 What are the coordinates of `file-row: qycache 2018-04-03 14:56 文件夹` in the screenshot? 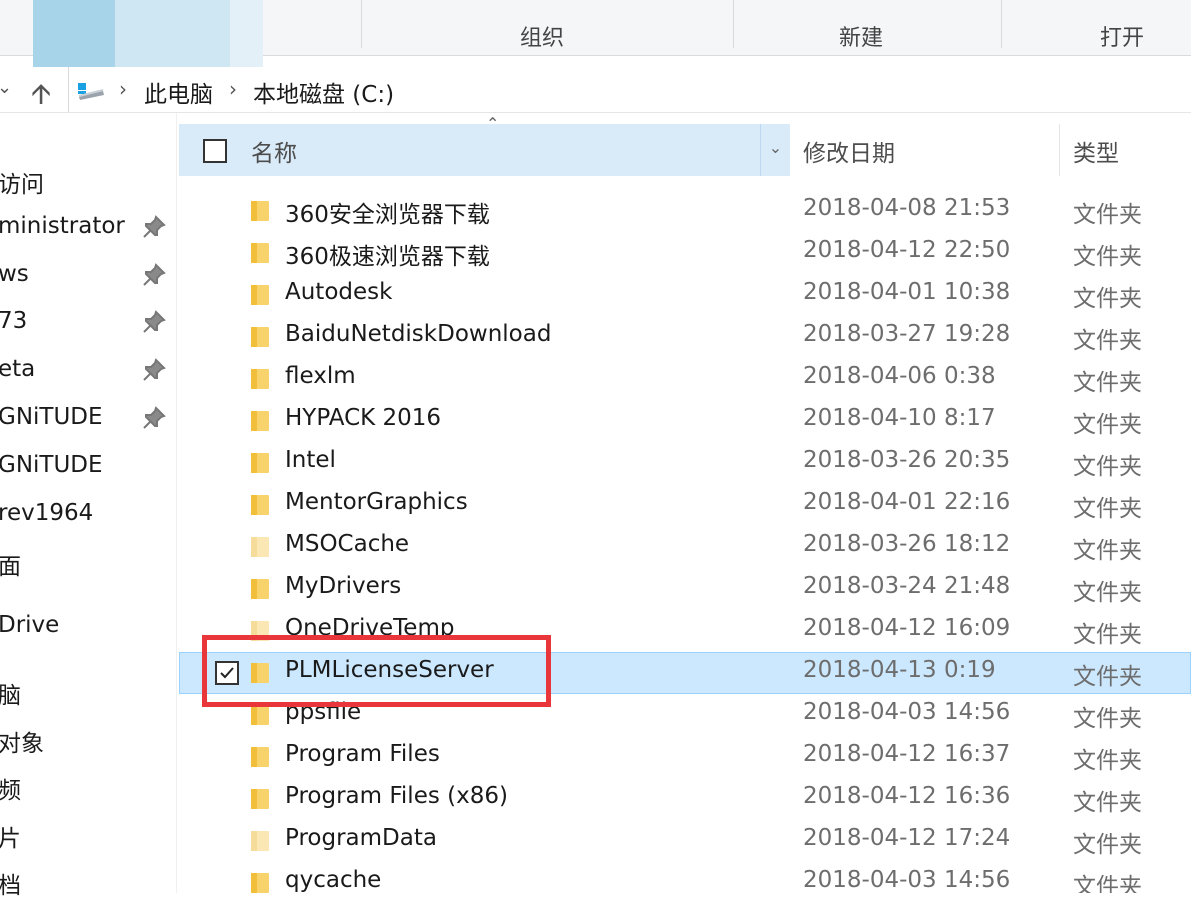 It's located at (685, 877).